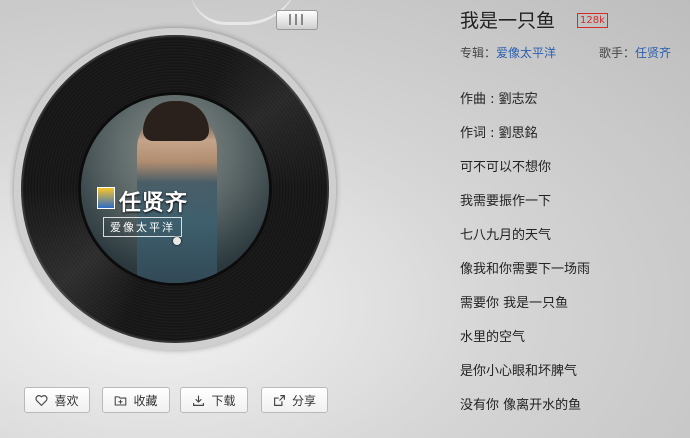 The height and width of the screenshot is (438, 690). Describe the element at coordinates (525, 269) in the screenshot. I see `lyric-line: 像我和你需要下一场雨` at that location.